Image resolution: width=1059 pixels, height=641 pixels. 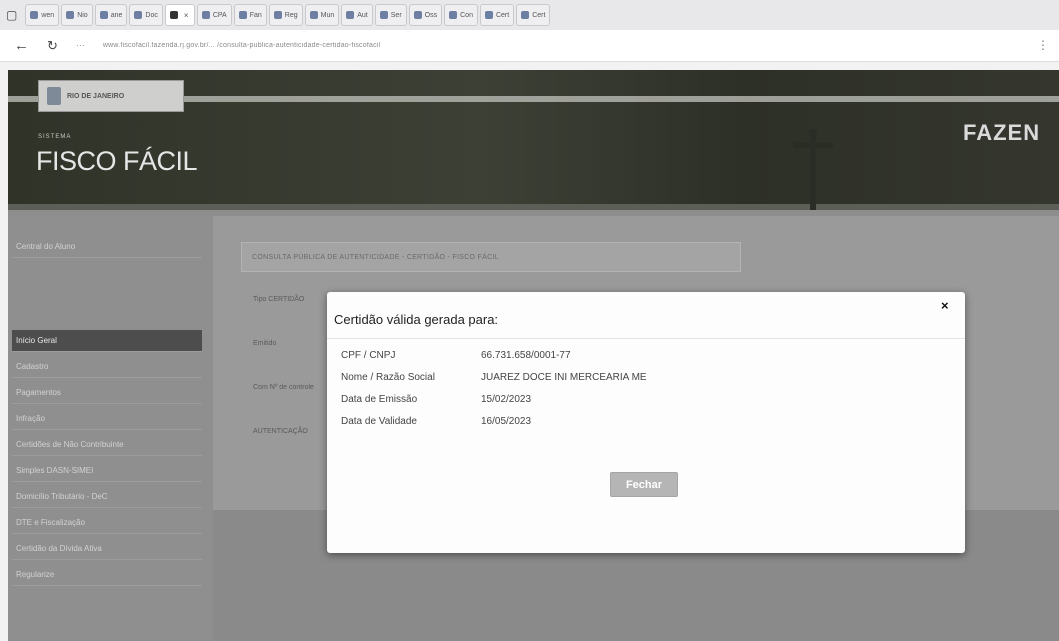 What do you see at coordinates (456, 355) in the screenshot?
I see `detail-row-cpf-cnpj: CPF / CNPJ 66.731.658/0001-77` at bounding box center [456, 355].